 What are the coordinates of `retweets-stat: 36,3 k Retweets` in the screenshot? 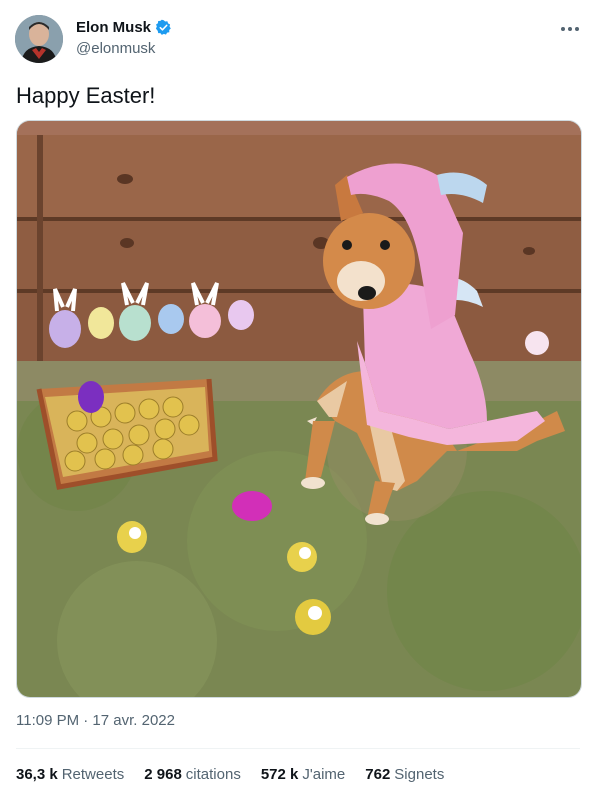 It's located at (70, 774).